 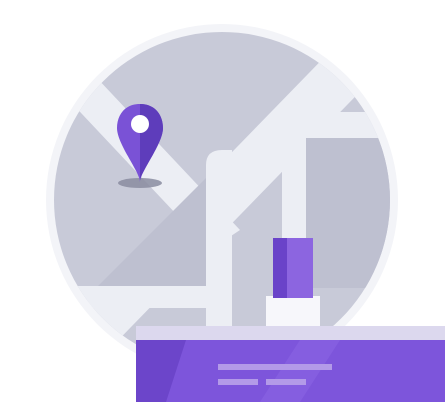 What do you see at coordinates (142, 297) in the screenshot?
I see `horizontal-road` at bounding box center [142, 297].